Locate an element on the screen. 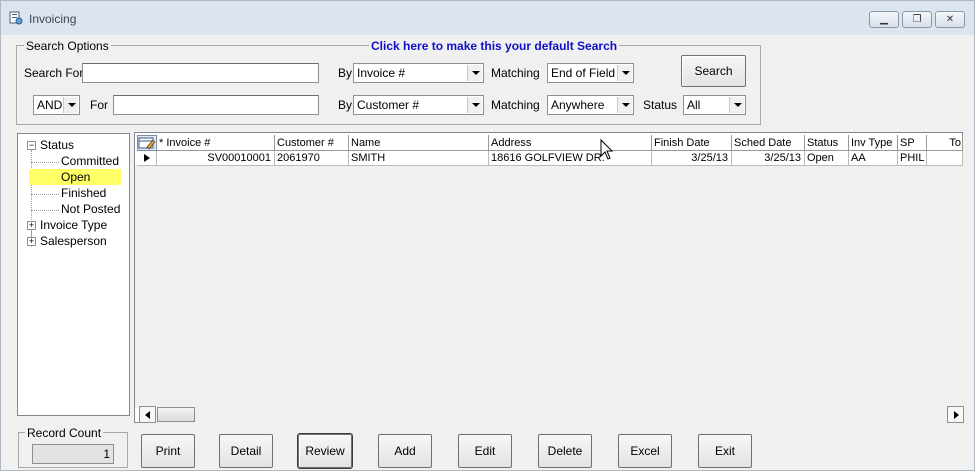 The height and width of the screenshot is (471, 975). col-header-name: Name is located at coordinates (419, 143).